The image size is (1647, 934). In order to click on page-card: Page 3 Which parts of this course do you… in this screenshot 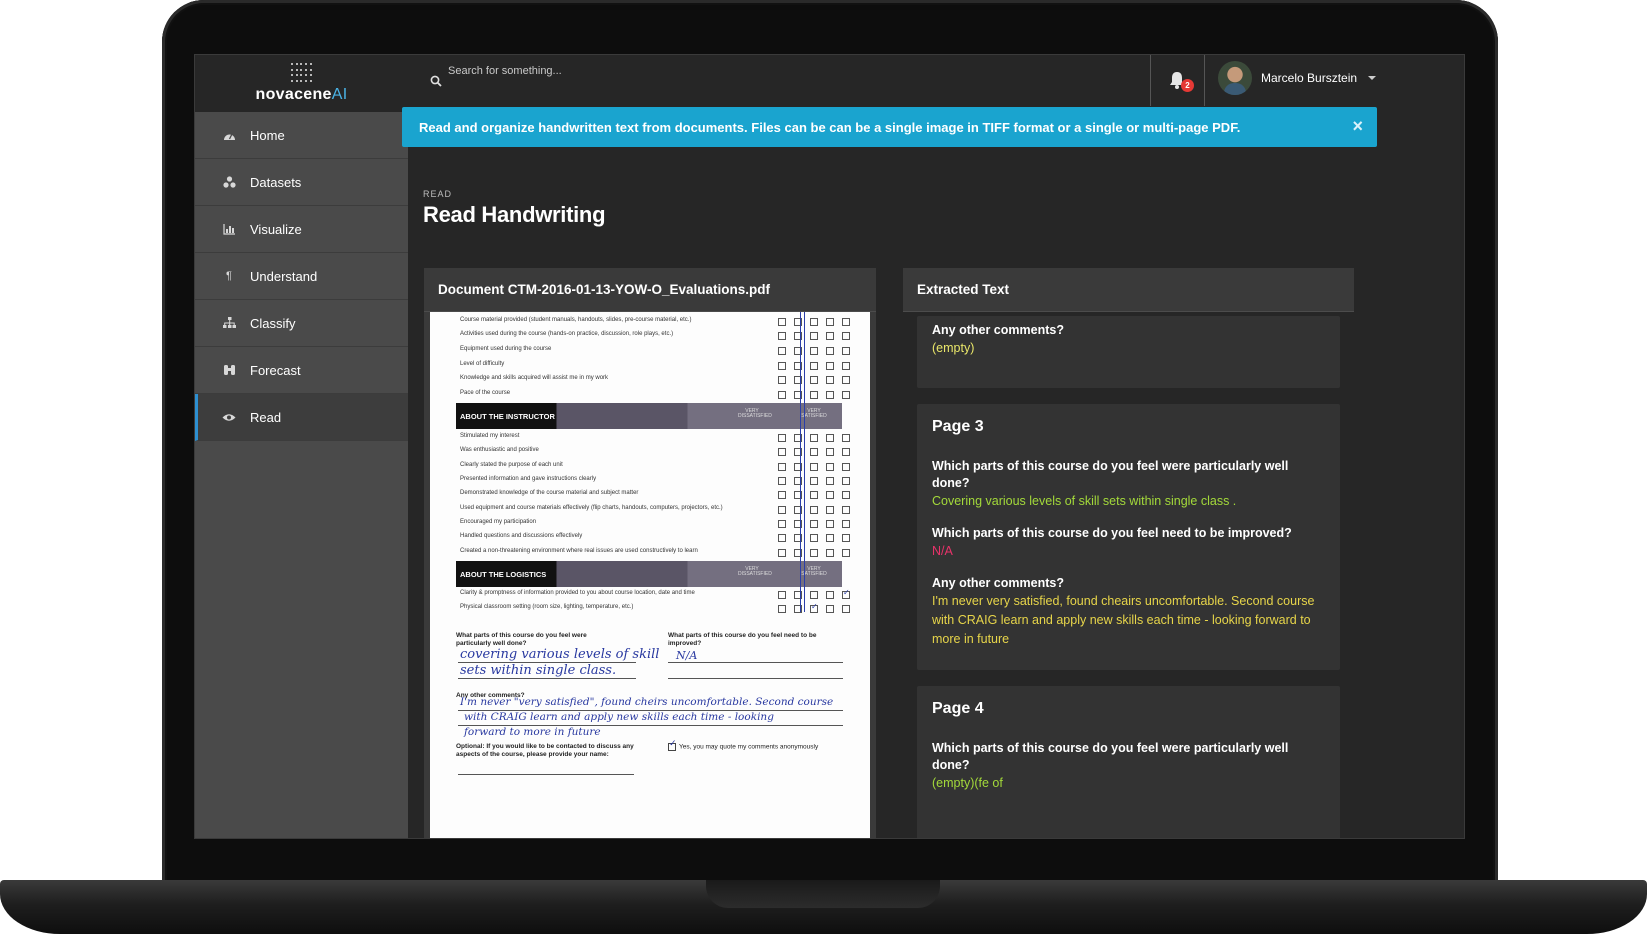, I will do `click(1128, 537)`.